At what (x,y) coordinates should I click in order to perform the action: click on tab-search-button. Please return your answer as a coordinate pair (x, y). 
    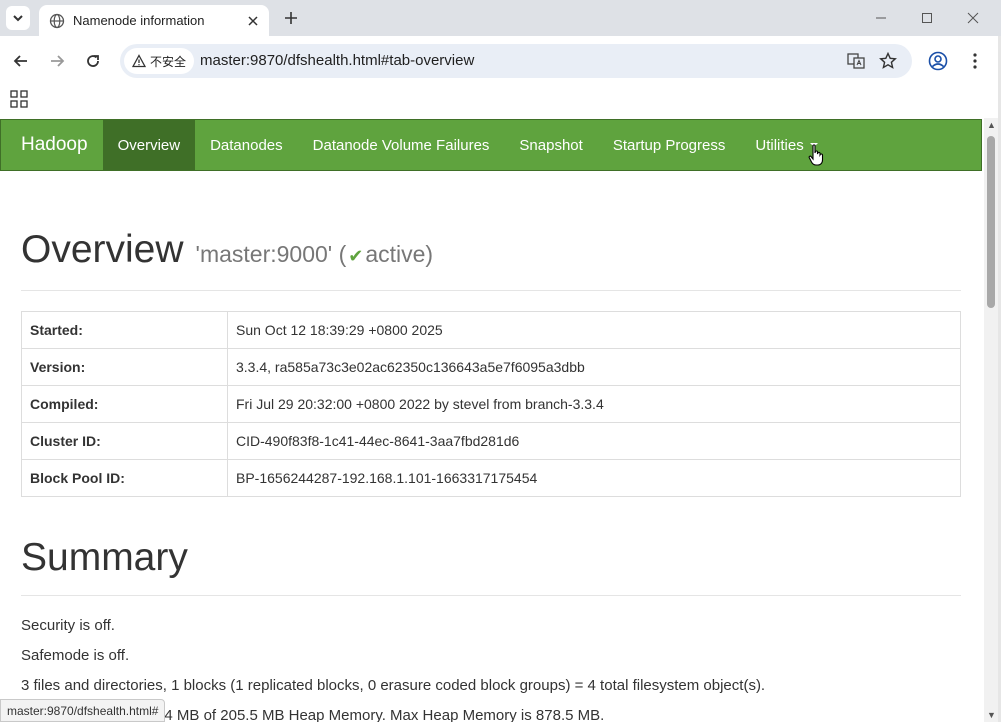
    Looking at the image, I should click on (18, 18).